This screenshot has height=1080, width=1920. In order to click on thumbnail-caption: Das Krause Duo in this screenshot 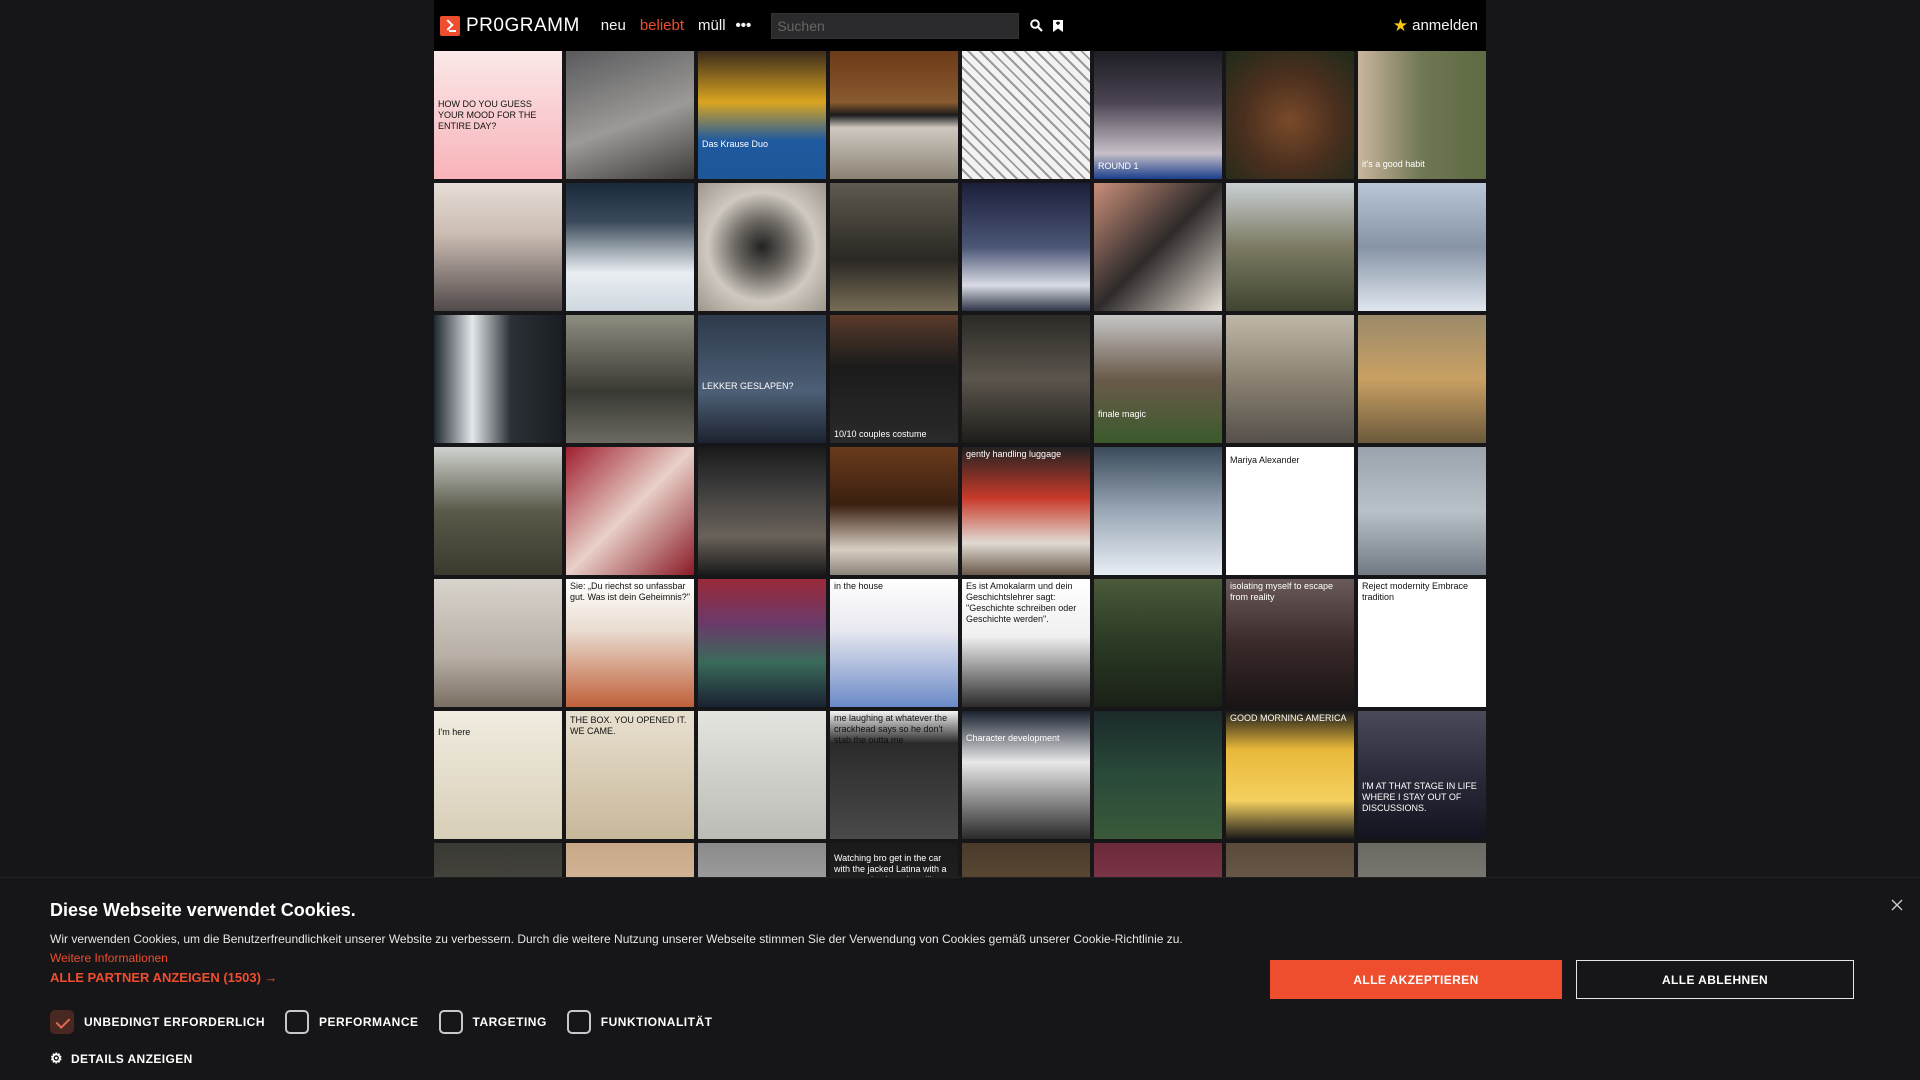, I will do `click(735, 144)`.